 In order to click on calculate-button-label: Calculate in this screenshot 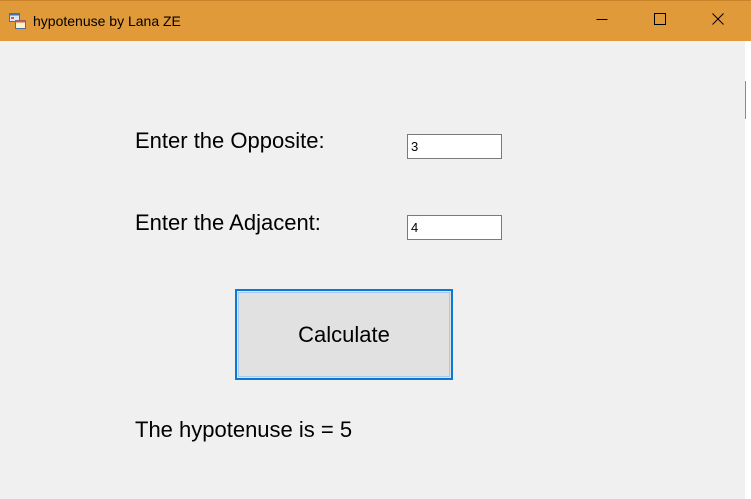, I will do `click(344, 334)`.